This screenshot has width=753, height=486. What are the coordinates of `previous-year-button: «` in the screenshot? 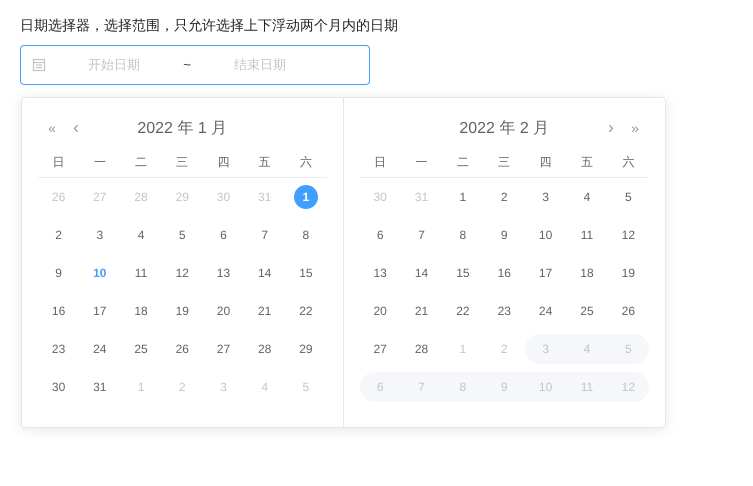 It's located at (52, 128).